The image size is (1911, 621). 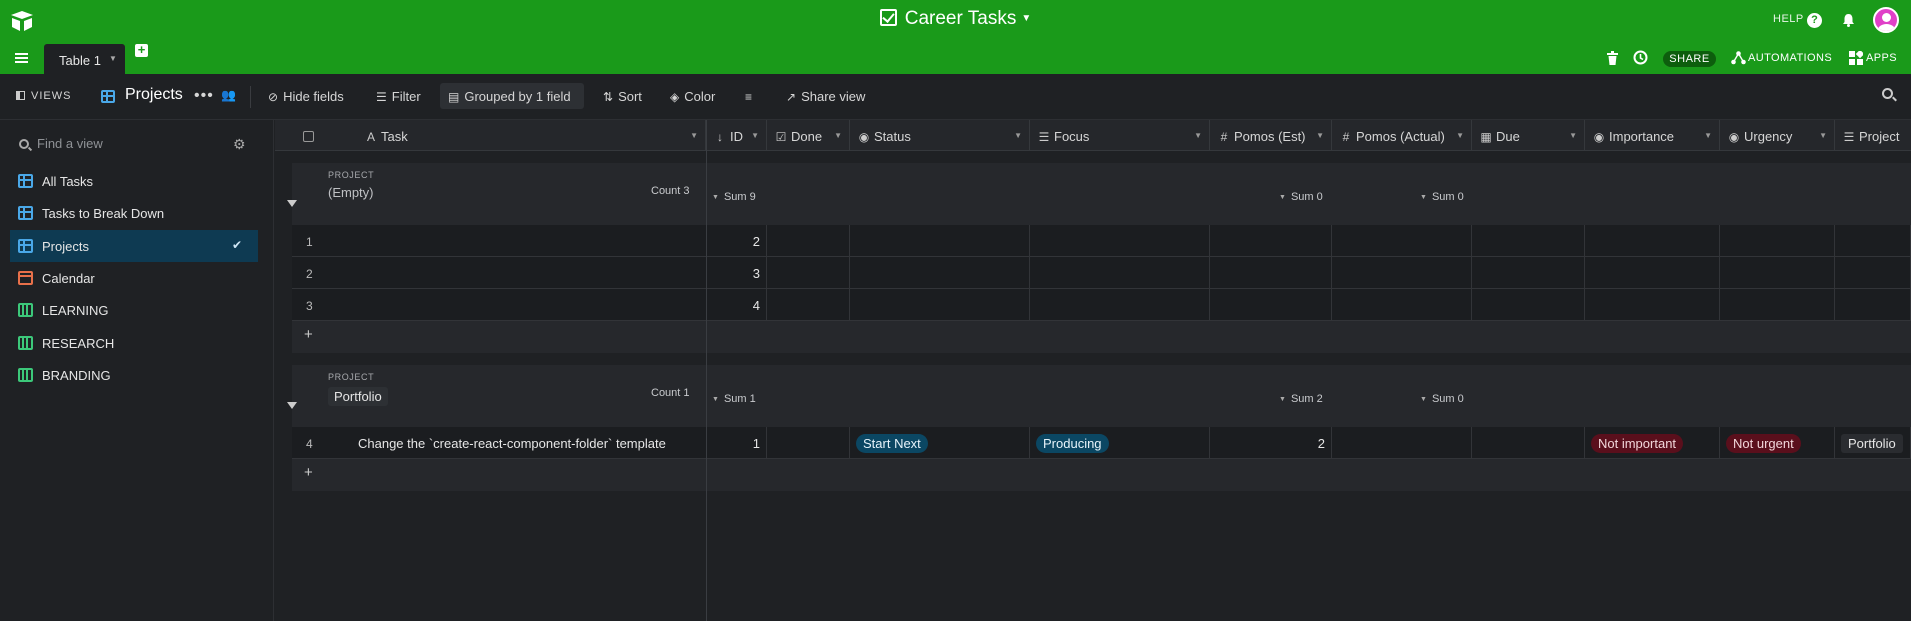 I want to click on views-toggle: VIEWS, so click(x=43, y=96).